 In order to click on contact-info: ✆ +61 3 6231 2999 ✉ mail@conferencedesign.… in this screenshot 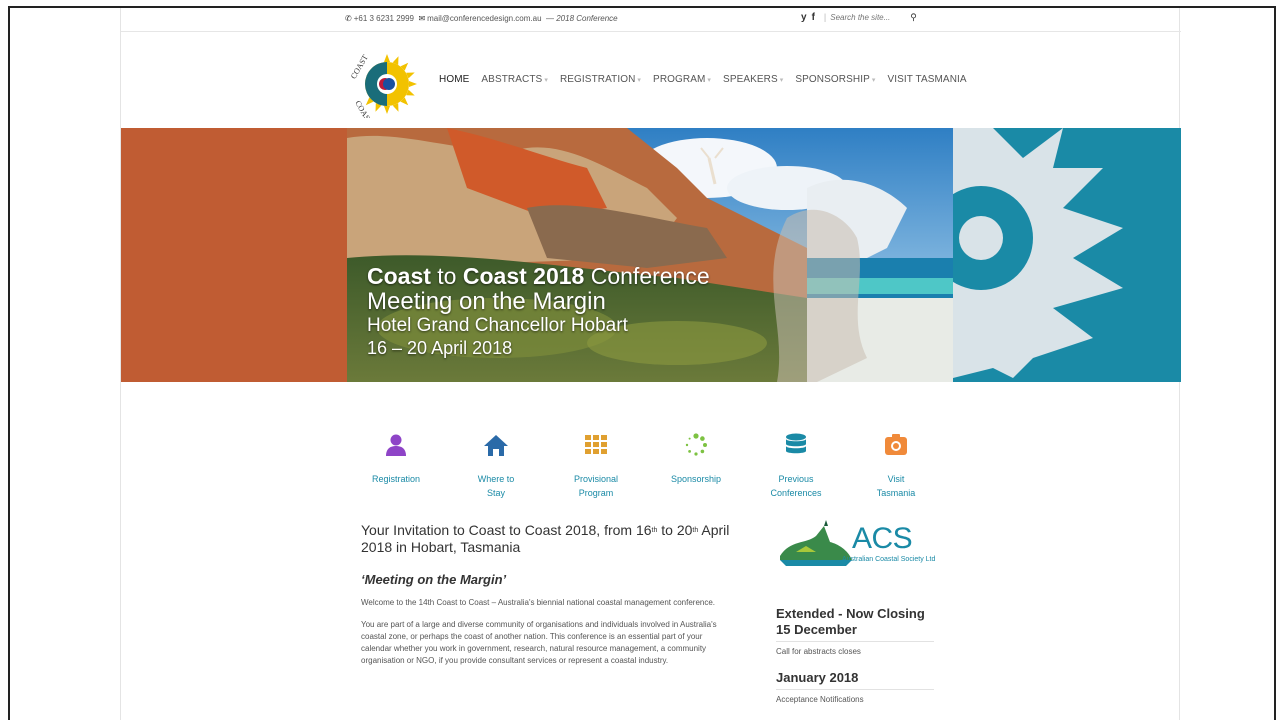, I will do `click(481, 18)`.